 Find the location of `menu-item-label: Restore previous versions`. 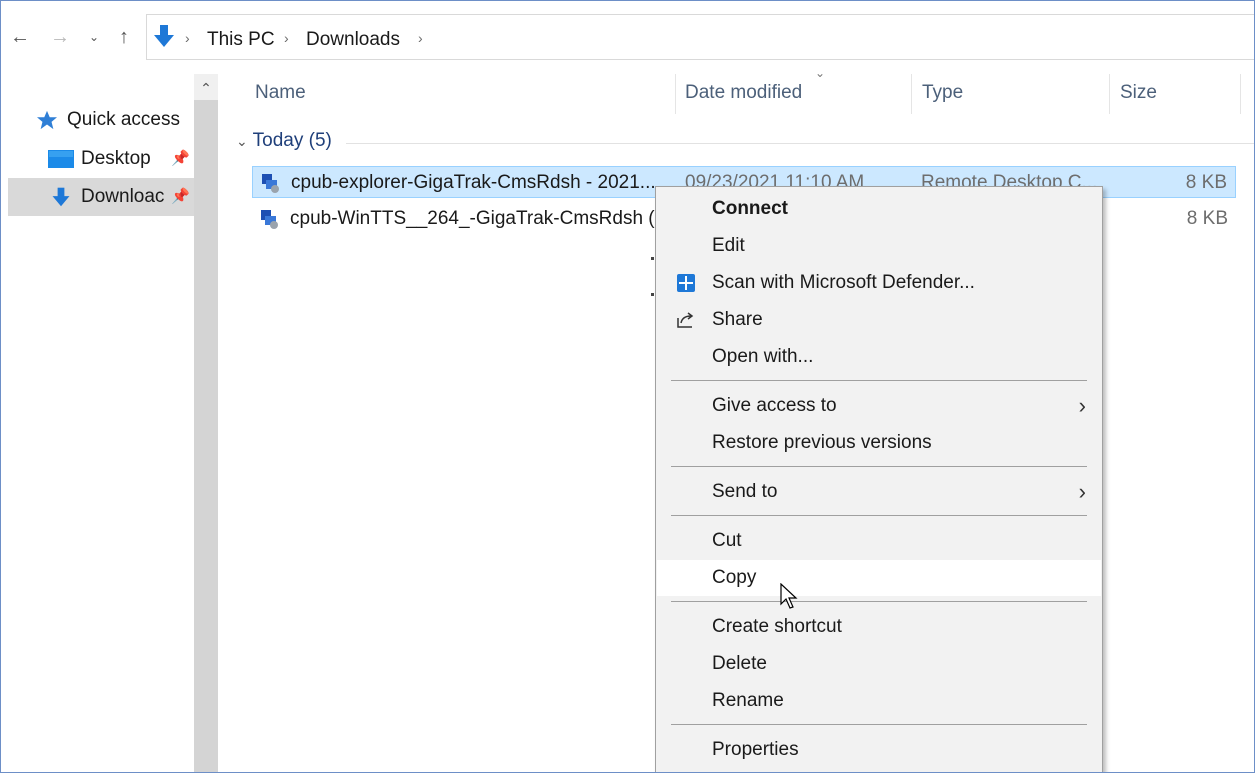

menu-item-label: Restore previous versions is located at coordinates (822, 442).